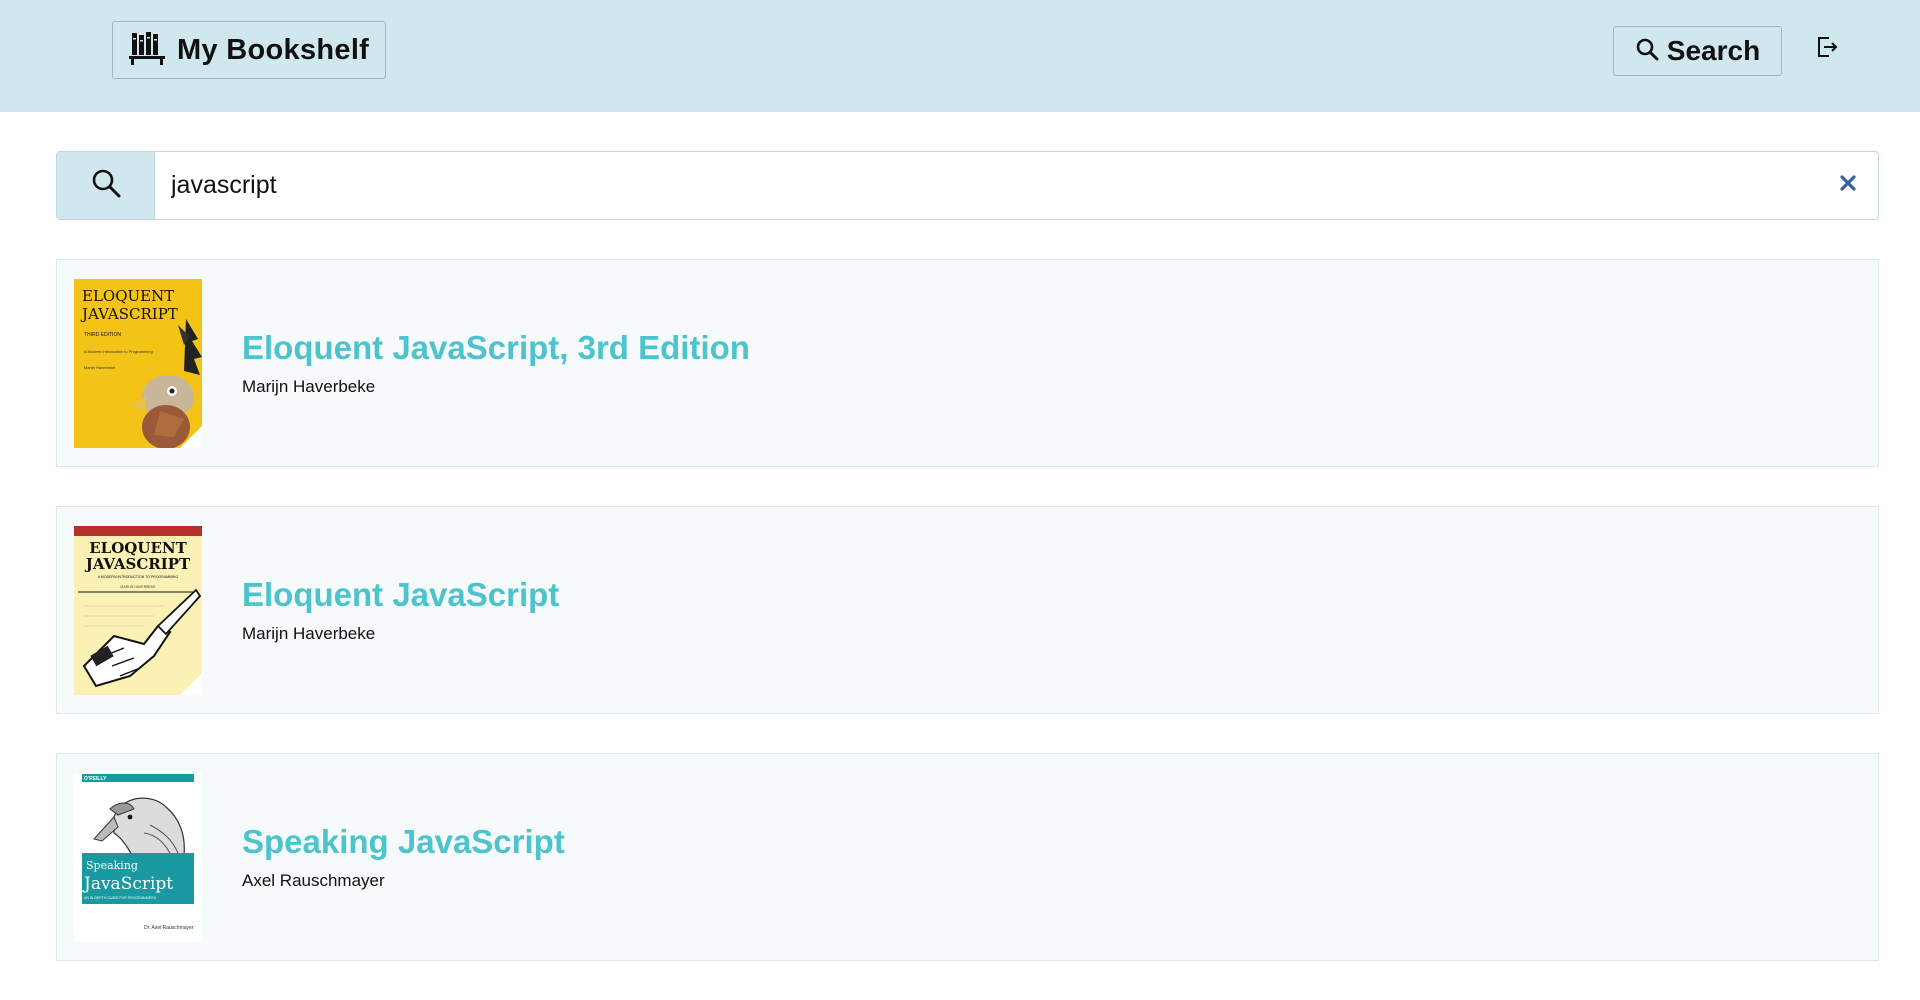 This screenshot has width=1920, height=1000. I want to click on cover-title-line2: JavaScript, so click(127, 884).